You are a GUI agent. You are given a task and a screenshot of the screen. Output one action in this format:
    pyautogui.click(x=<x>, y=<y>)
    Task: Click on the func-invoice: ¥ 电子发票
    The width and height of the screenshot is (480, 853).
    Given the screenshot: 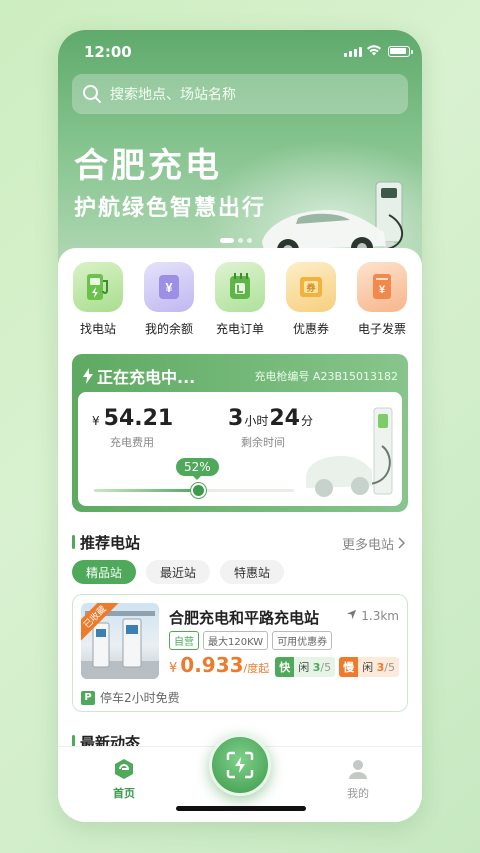 What is the action you would take?
    pyautogui.click(x=382, y=299)
    